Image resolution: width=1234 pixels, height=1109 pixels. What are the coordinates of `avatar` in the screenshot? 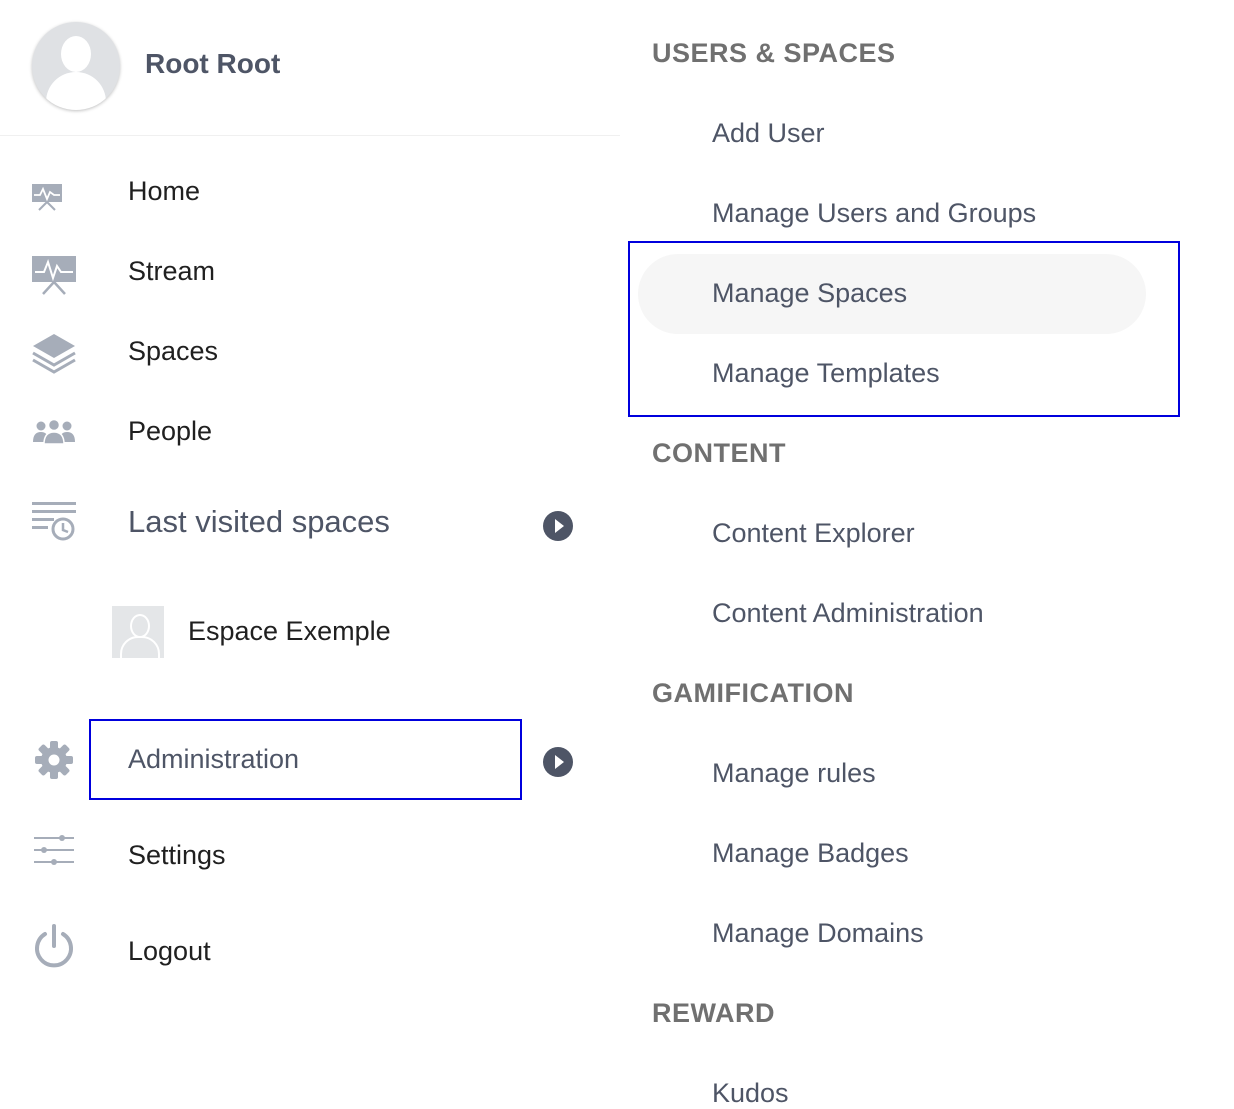 It's located at (76, 66).